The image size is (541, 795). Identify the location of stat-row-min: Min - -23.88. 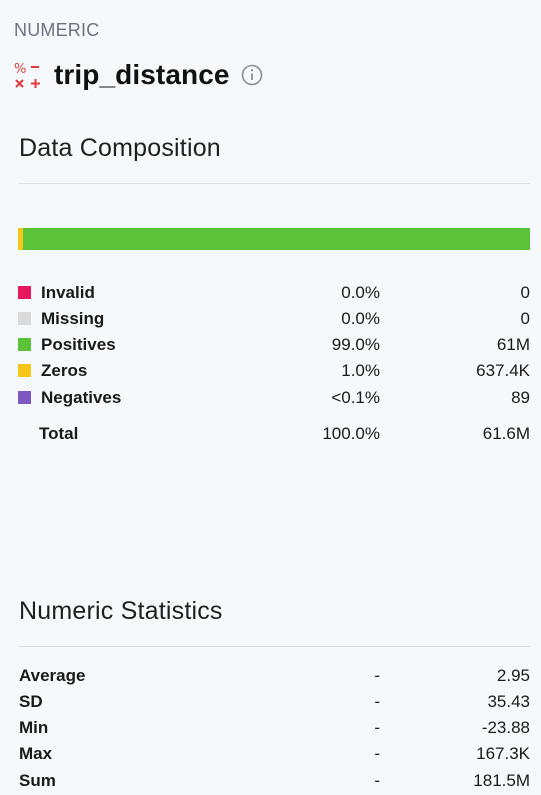
(274, 728).